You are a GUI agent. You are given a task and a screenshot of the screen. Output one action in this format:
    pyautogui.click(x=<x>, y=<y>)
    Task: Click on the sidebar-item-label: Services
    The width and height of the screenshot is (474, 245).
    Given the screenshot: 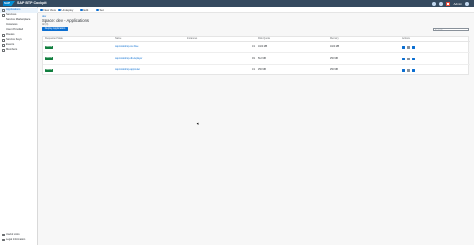 What is the action you would take?
    pyautogui.click(x=11, y=14)
    